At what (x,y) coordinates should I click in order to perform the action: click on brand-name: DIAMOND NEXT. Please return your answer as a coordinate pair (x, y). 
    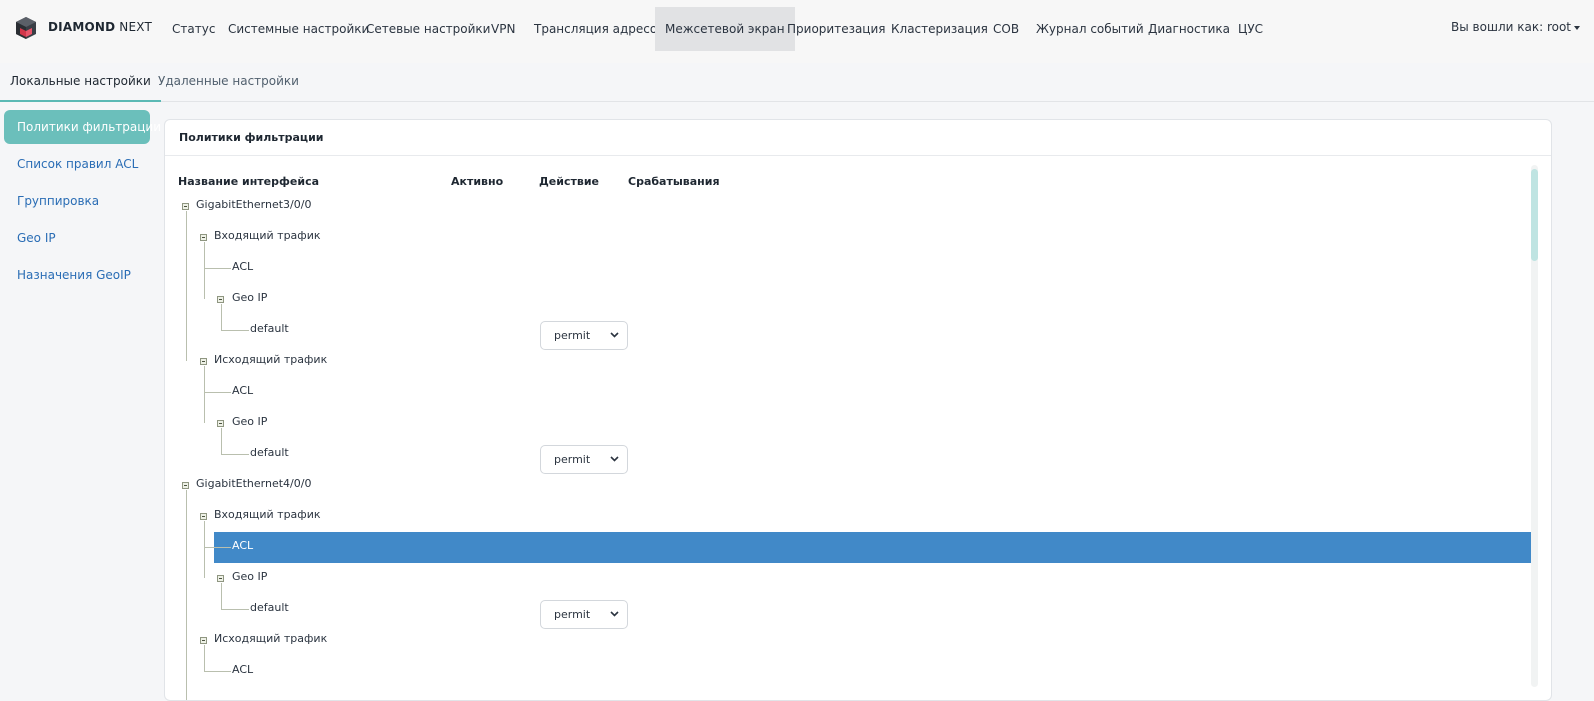
    Looking at the image, I should click on (100, 27).